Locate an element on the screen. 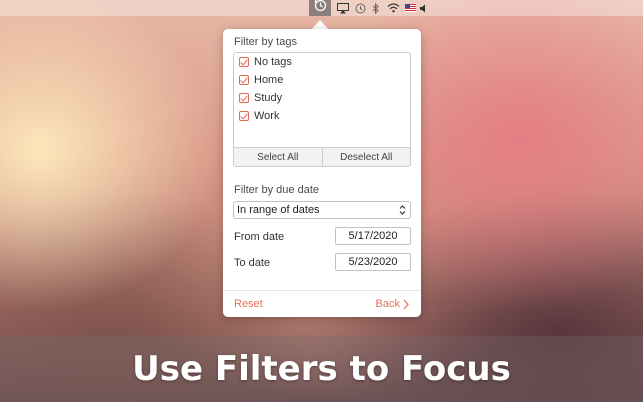 This screenshot has width=643, height=402. caption-text: Use Filters to Focus is located at coordinates (321, 369).